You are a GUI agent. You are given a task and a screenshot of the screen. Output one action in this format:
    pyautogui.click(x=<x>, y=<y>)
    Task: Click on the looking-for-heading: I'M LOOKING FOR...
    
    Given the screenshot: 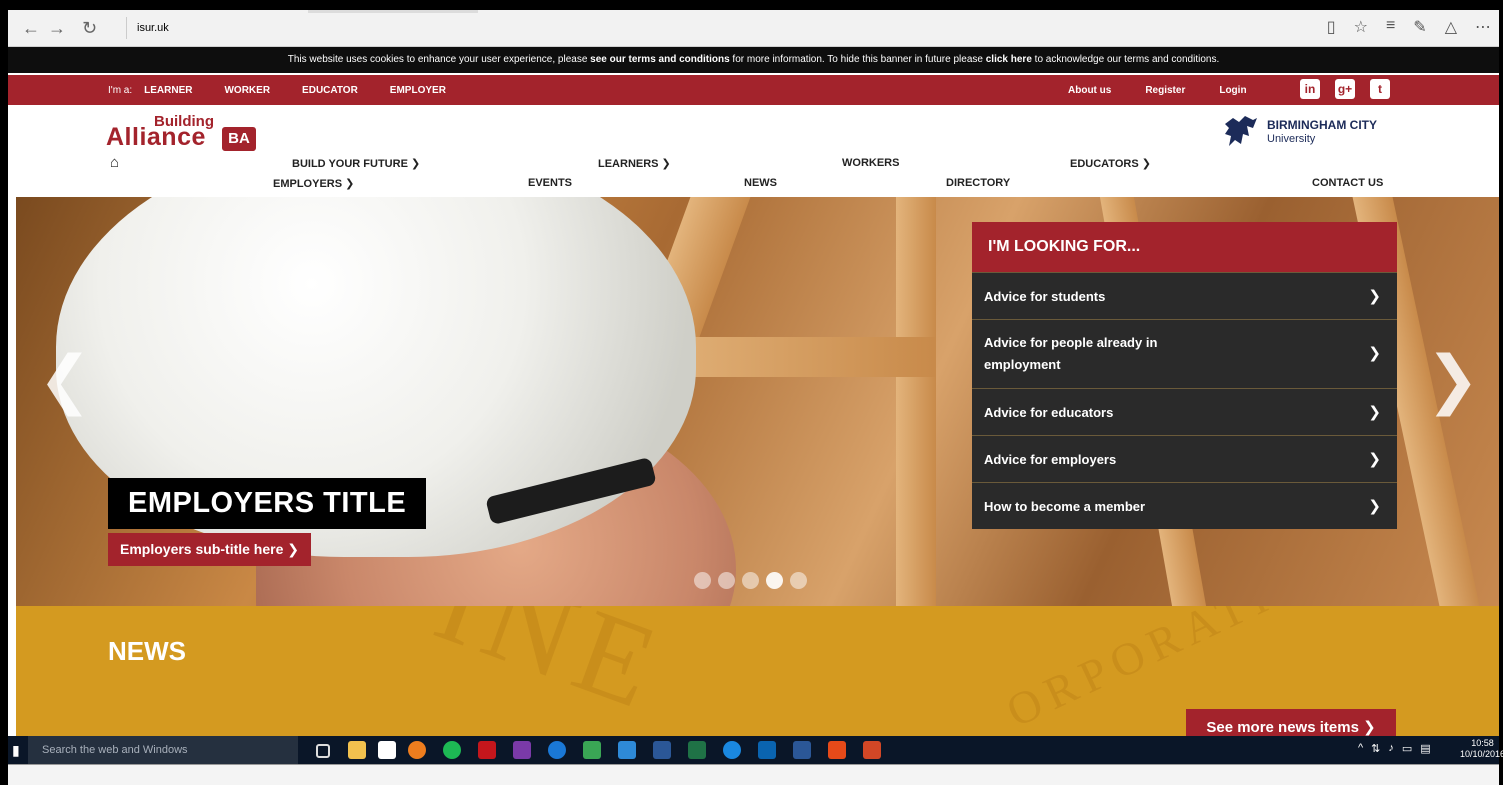 What is the action you would take?
    pyautogui.click(x=1184, y=247)
    